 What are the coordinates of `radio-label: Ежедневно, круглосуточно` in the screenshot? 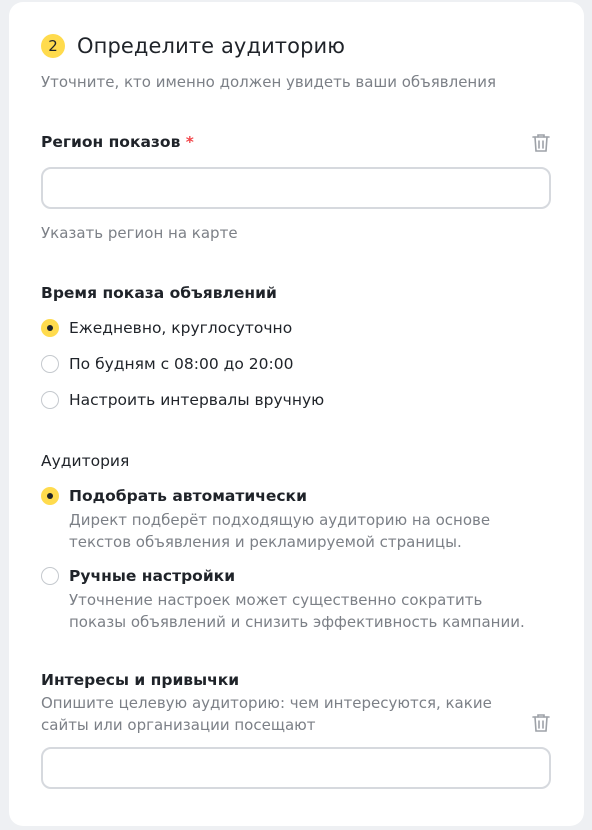 It's located at (181, 328).